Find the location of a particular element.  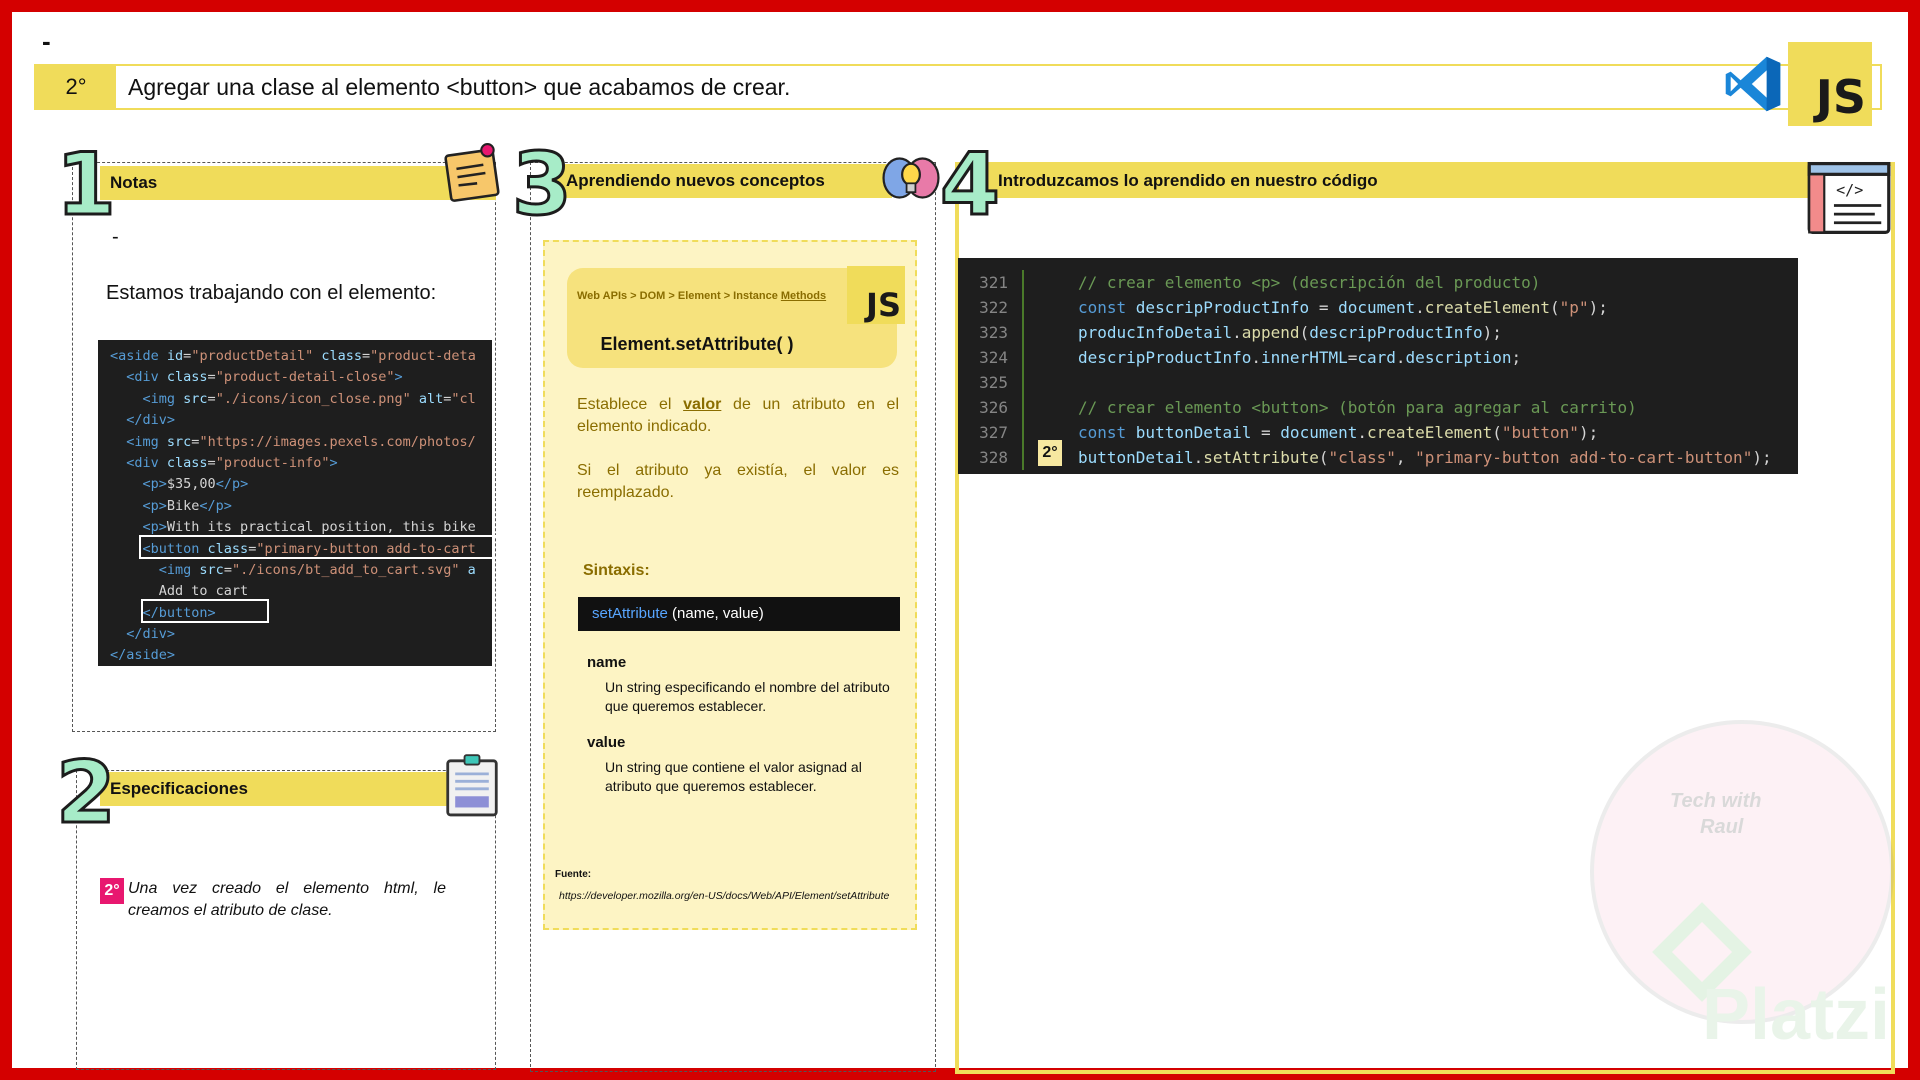

code-token: buttonDetail is located at coordinates (1193, 432).